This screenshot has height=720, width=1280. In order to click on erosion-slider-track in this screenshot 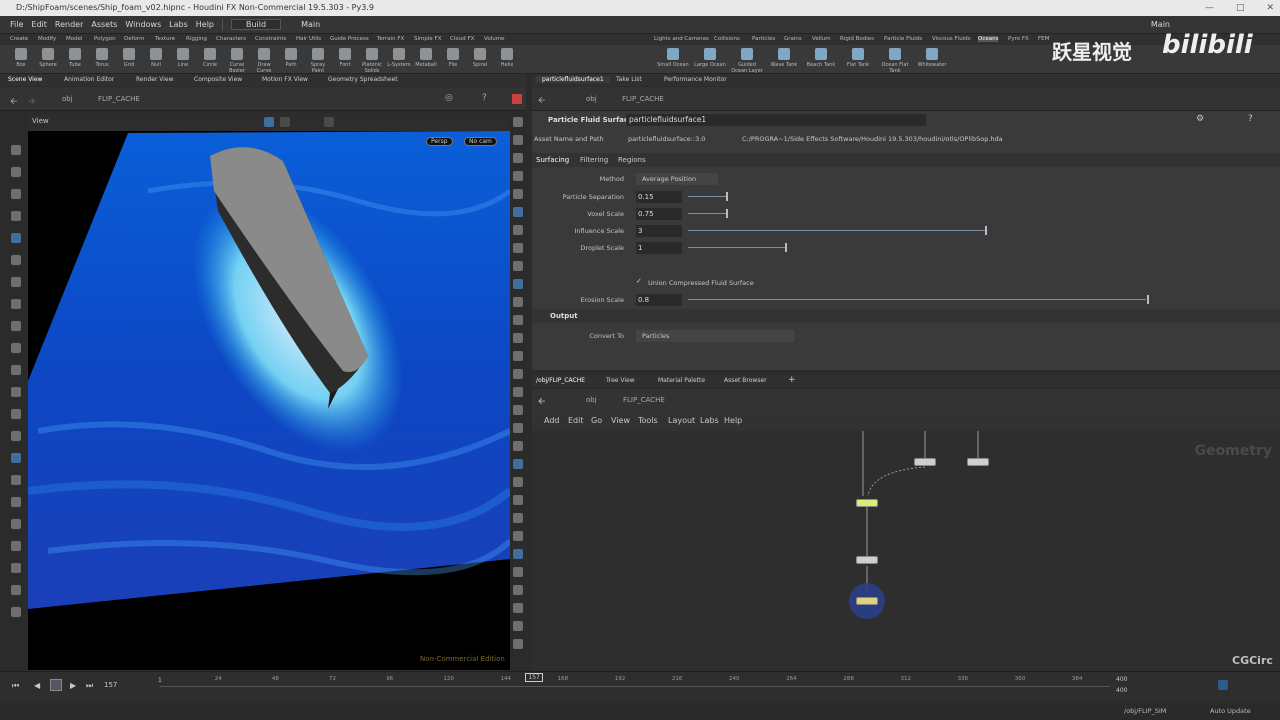, I will do `click(917, 299)`.